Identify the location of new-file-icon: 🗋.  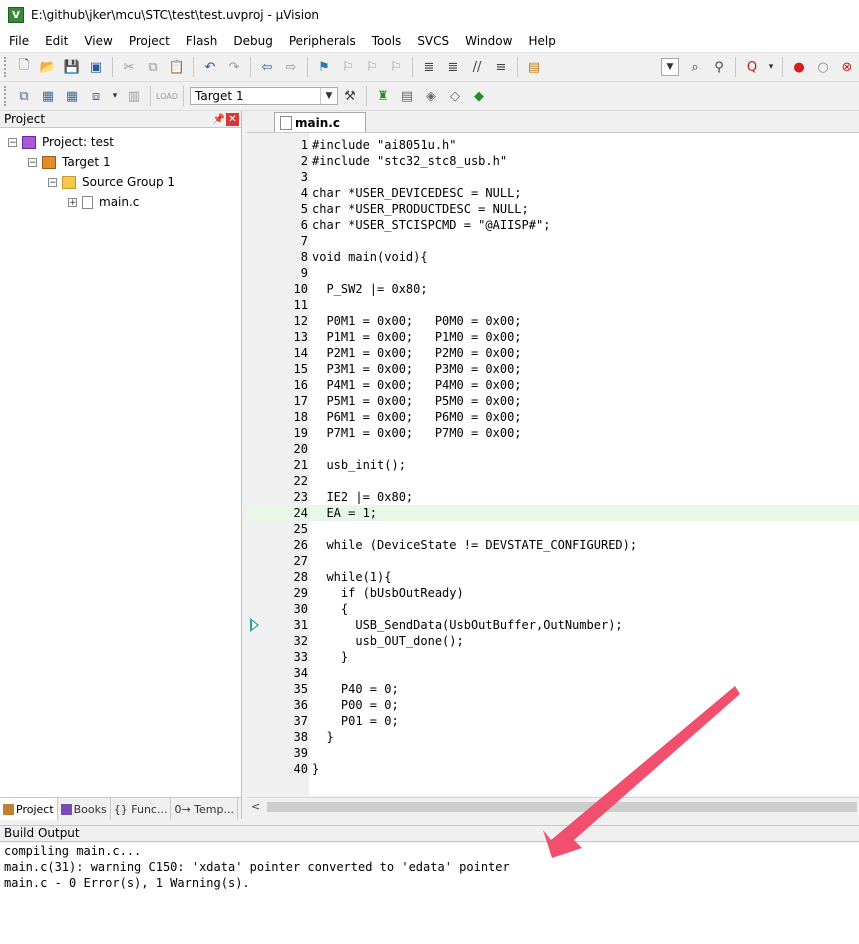
(24, 67).